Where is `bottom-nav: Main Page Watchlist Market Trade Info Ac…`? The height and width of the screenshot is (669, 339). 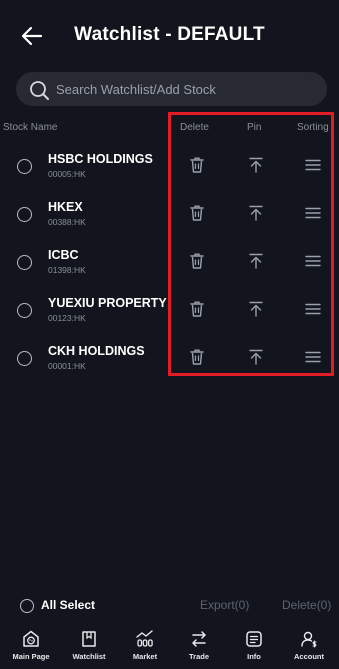 bottom-nav: Main Page Watchlist Market Trade Info Ac… is located at coordinates (169, 647).